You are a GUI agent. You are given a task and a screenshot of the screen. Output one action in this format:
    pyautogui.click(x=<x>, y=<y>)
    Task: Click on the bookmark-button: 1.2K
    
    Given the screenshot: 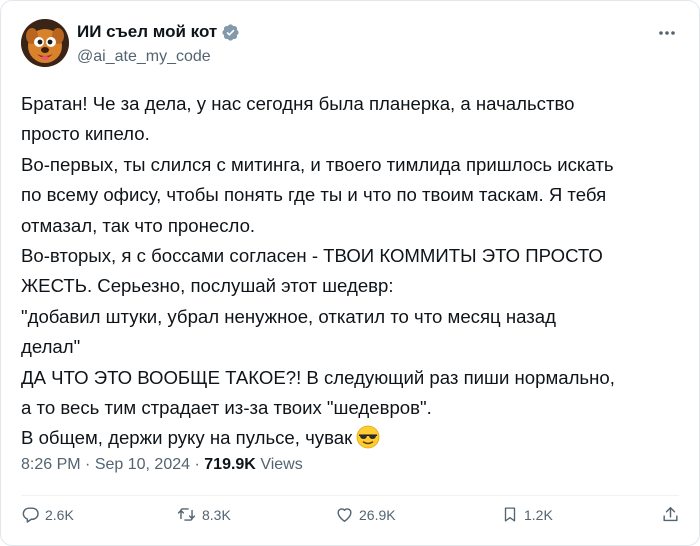 What is the action you would take?
    pyautogui.click(x=527, y=514)
    